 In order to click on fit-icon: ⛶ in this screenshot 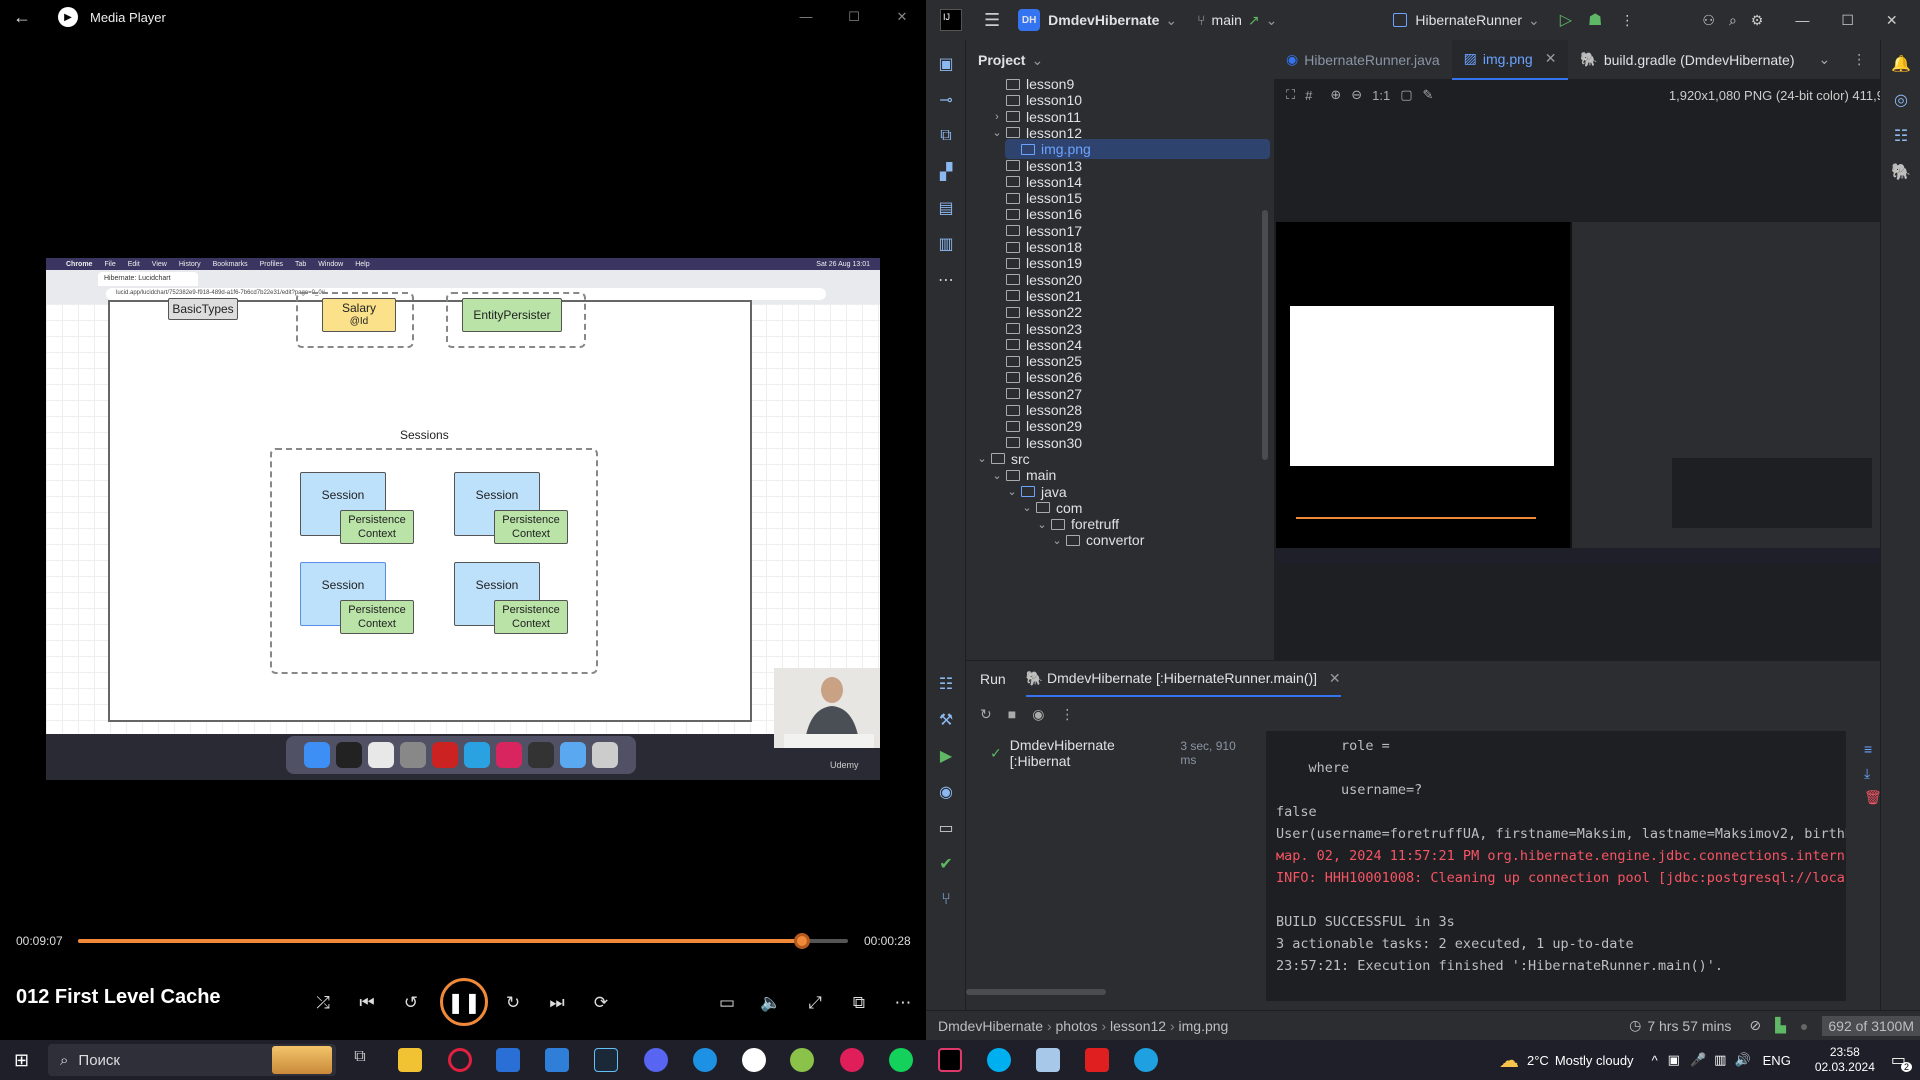, I will do `click(1290, 95)`.